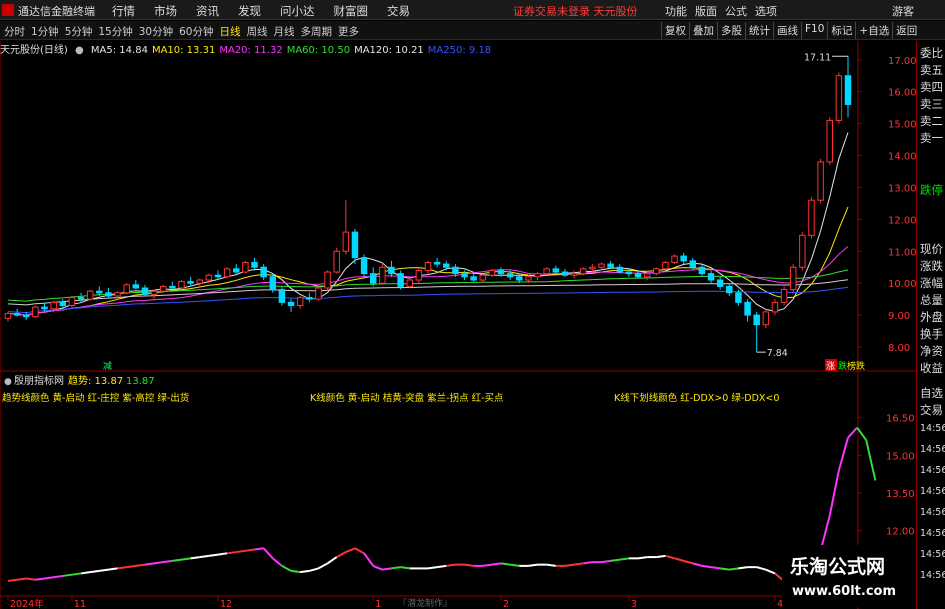 The height and width of the screenshot is (609, 945). What do you see at coordinates (931, 334) in the screenshot?
I see `side-stat-5: 换手` at bounding box center [931, 334].